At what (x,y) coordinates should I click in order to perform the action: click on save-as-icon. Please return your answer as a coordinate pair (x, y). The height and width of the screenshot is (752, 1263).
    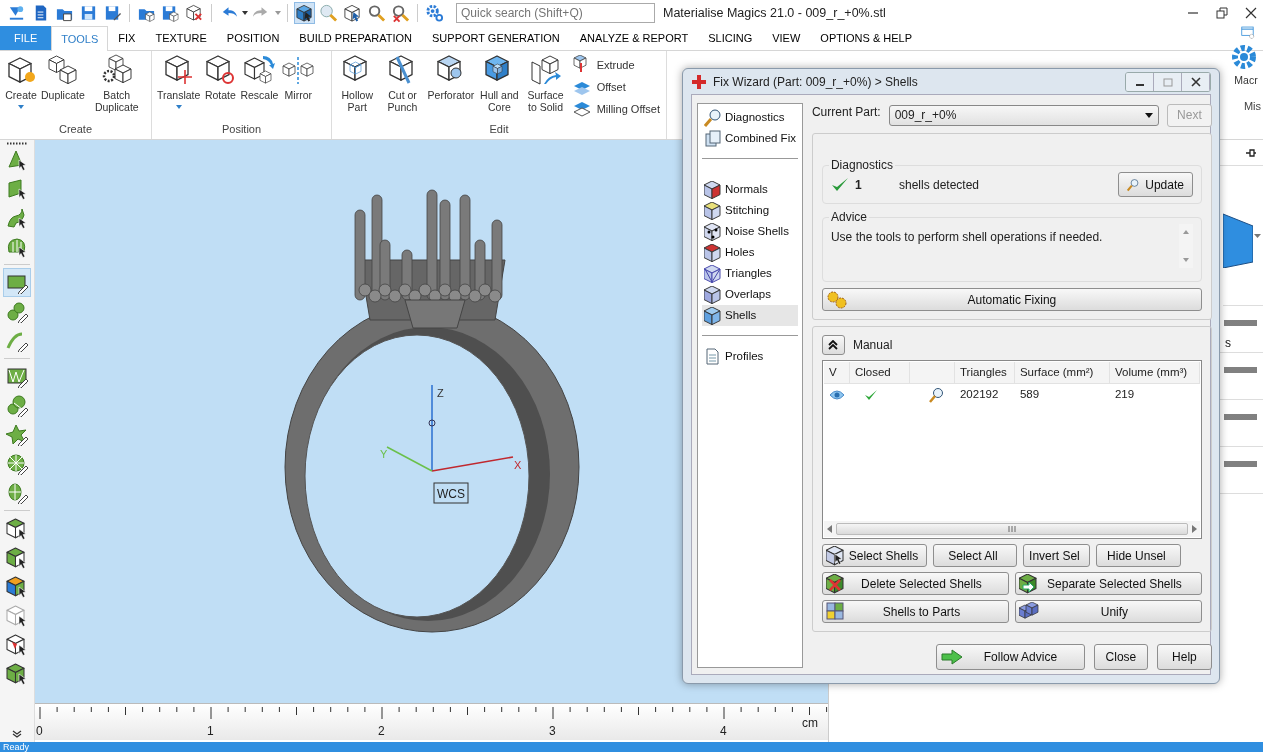
    Looking at the image, I should click on (112, 13).